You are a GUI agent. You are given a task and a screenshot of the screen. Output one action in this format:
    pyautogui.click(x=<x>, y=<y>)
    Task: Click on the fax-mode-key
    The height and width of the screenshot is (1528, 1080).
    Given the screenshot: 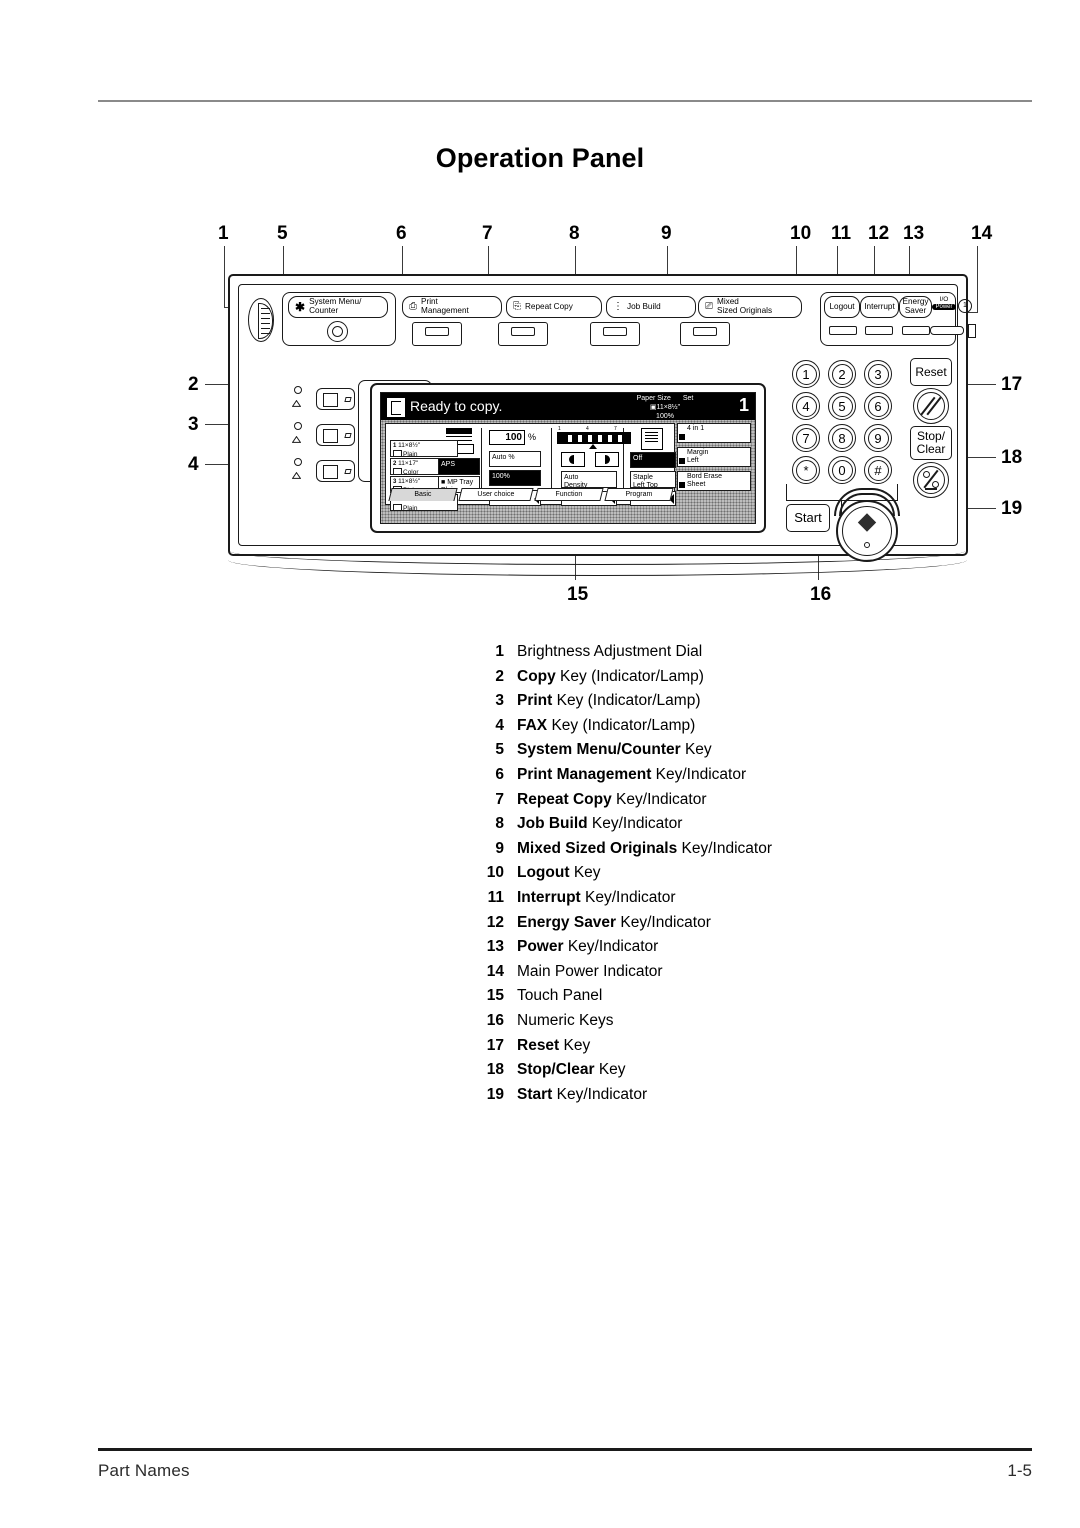 What is the action you would take?
    pyautogui.click(x=335, y=471)
    